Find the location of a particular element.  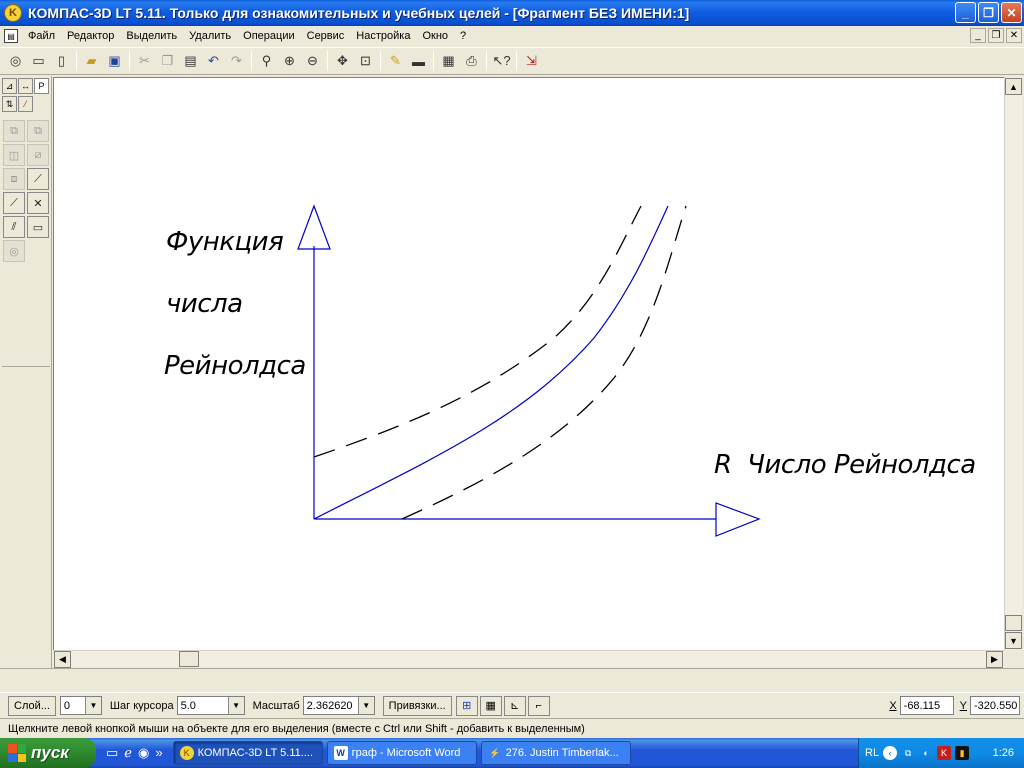

copy-objects-icon: ⧈ is located at coordinates (14, 179).